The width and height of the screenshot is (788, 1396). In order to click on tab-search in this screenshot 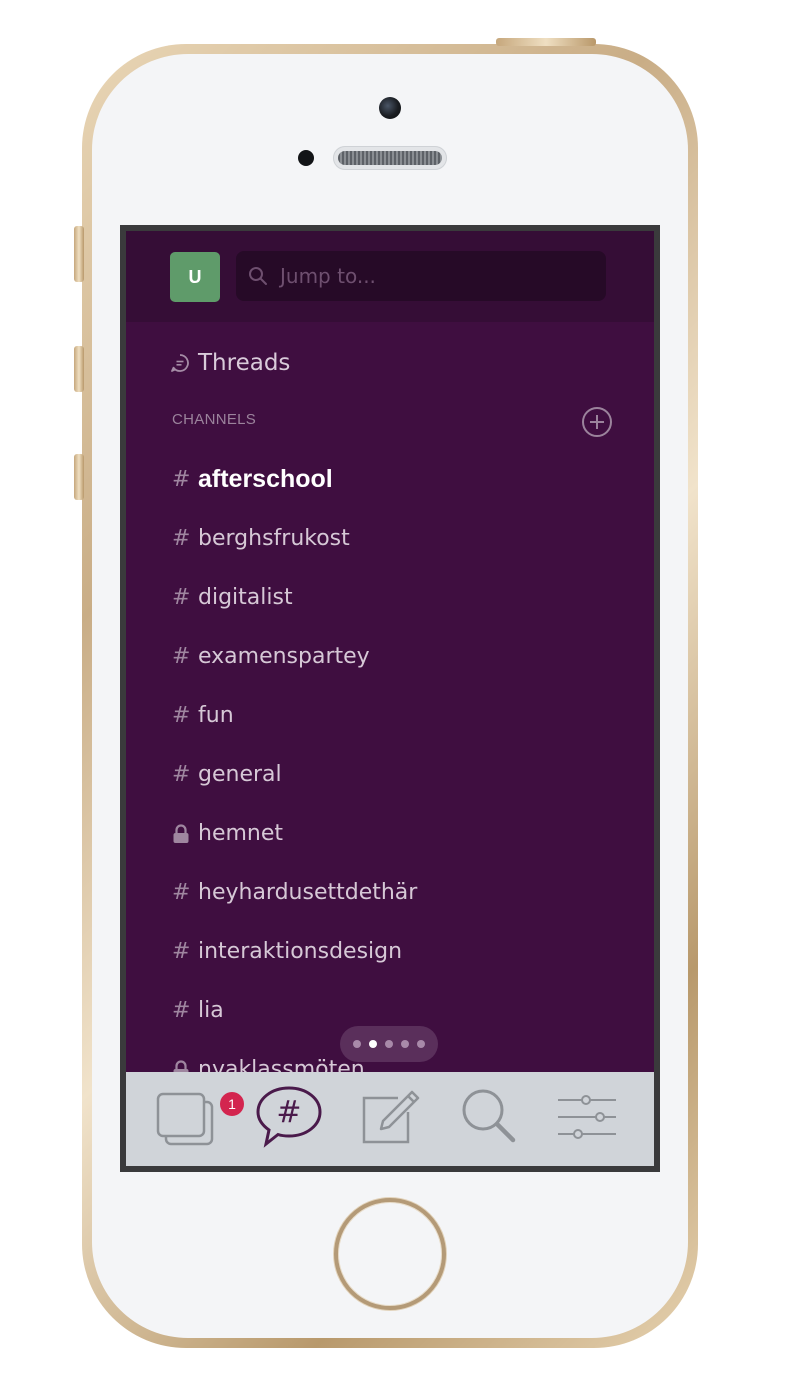, I will do `click(489, 1119)`.